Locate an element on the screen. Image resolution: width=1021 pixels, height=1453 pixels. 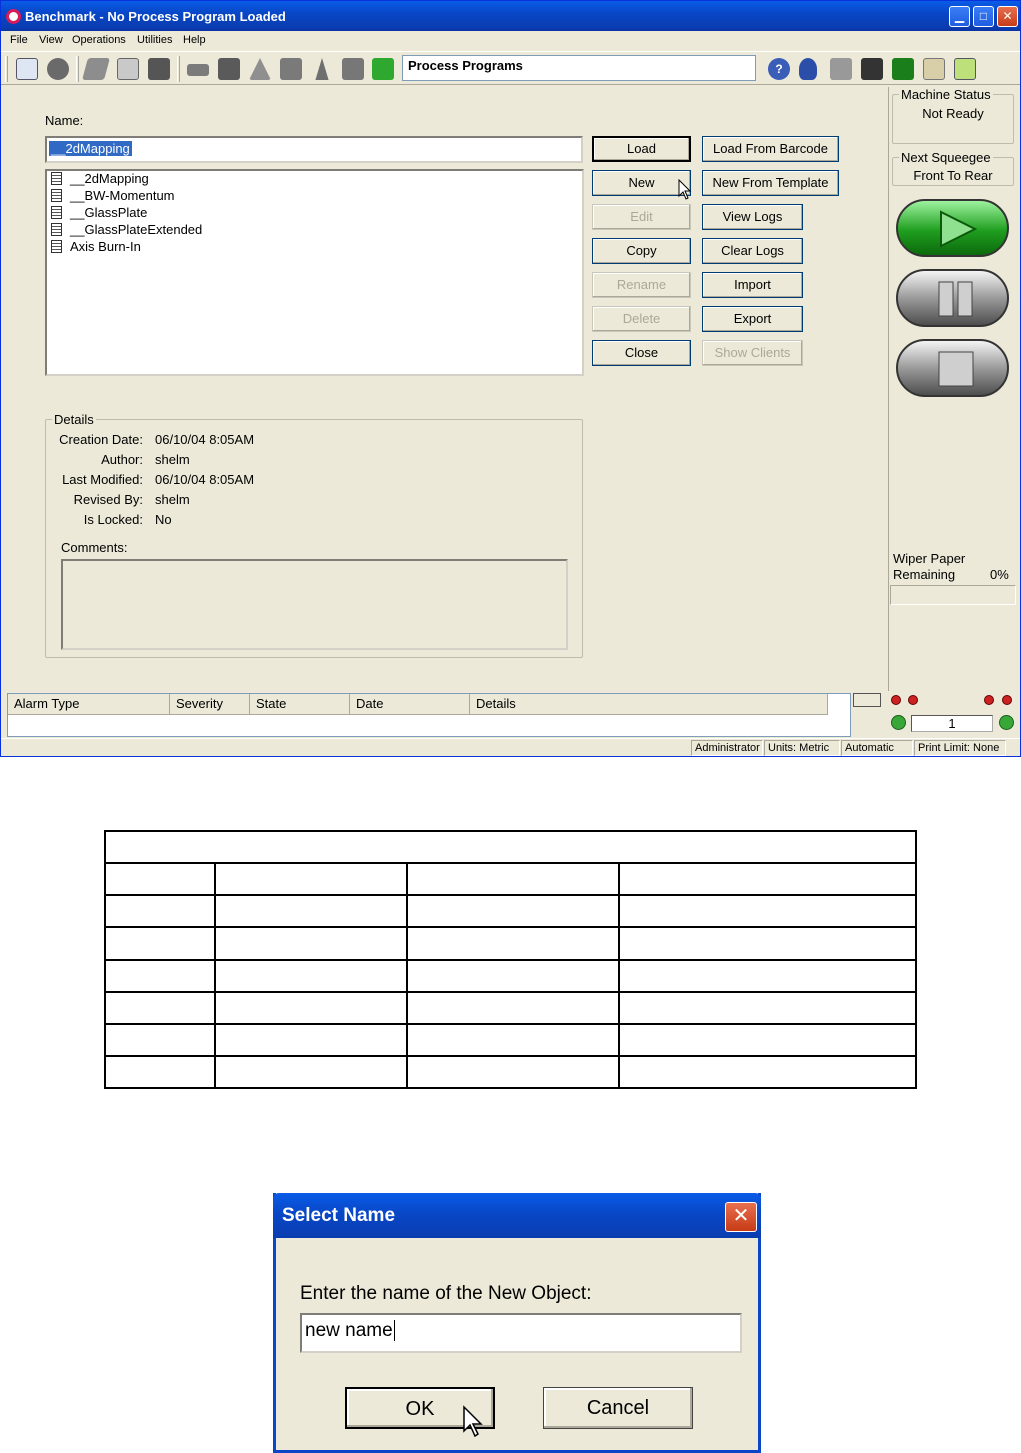
alarm-view-toggle-icon is located at coordinates (867, 700).